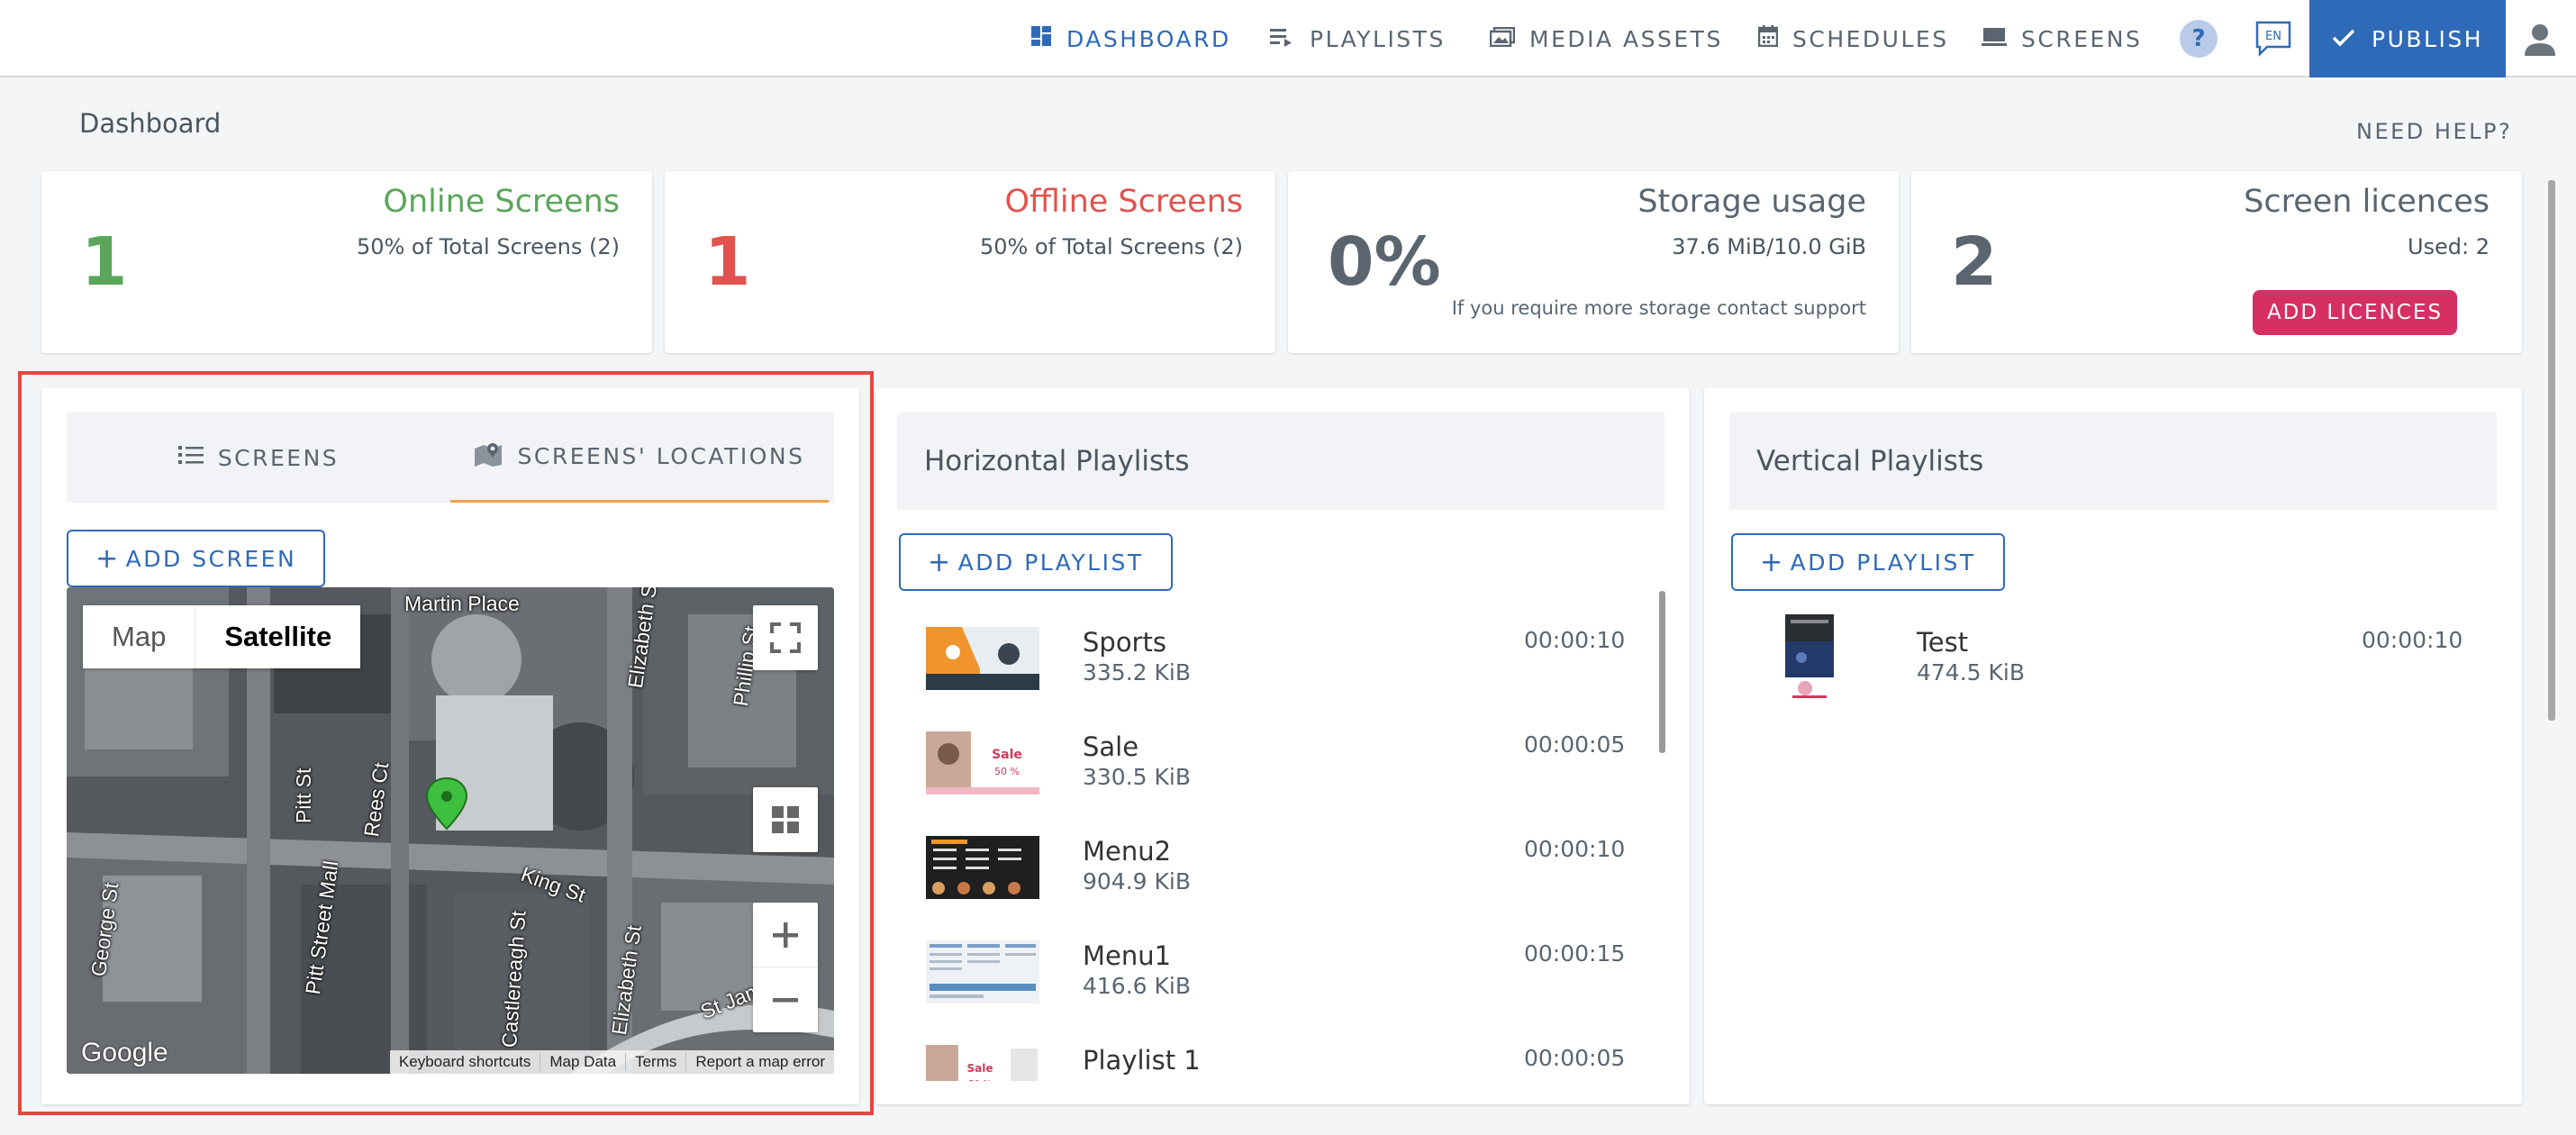  I want to click on nav-dashboard: DASHBOARD, so click(1130, 38).